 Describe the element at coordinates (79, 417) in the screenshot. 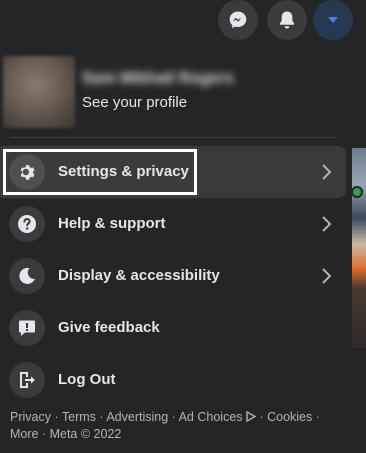

I see `footer-link-terms: Terms` at that location.